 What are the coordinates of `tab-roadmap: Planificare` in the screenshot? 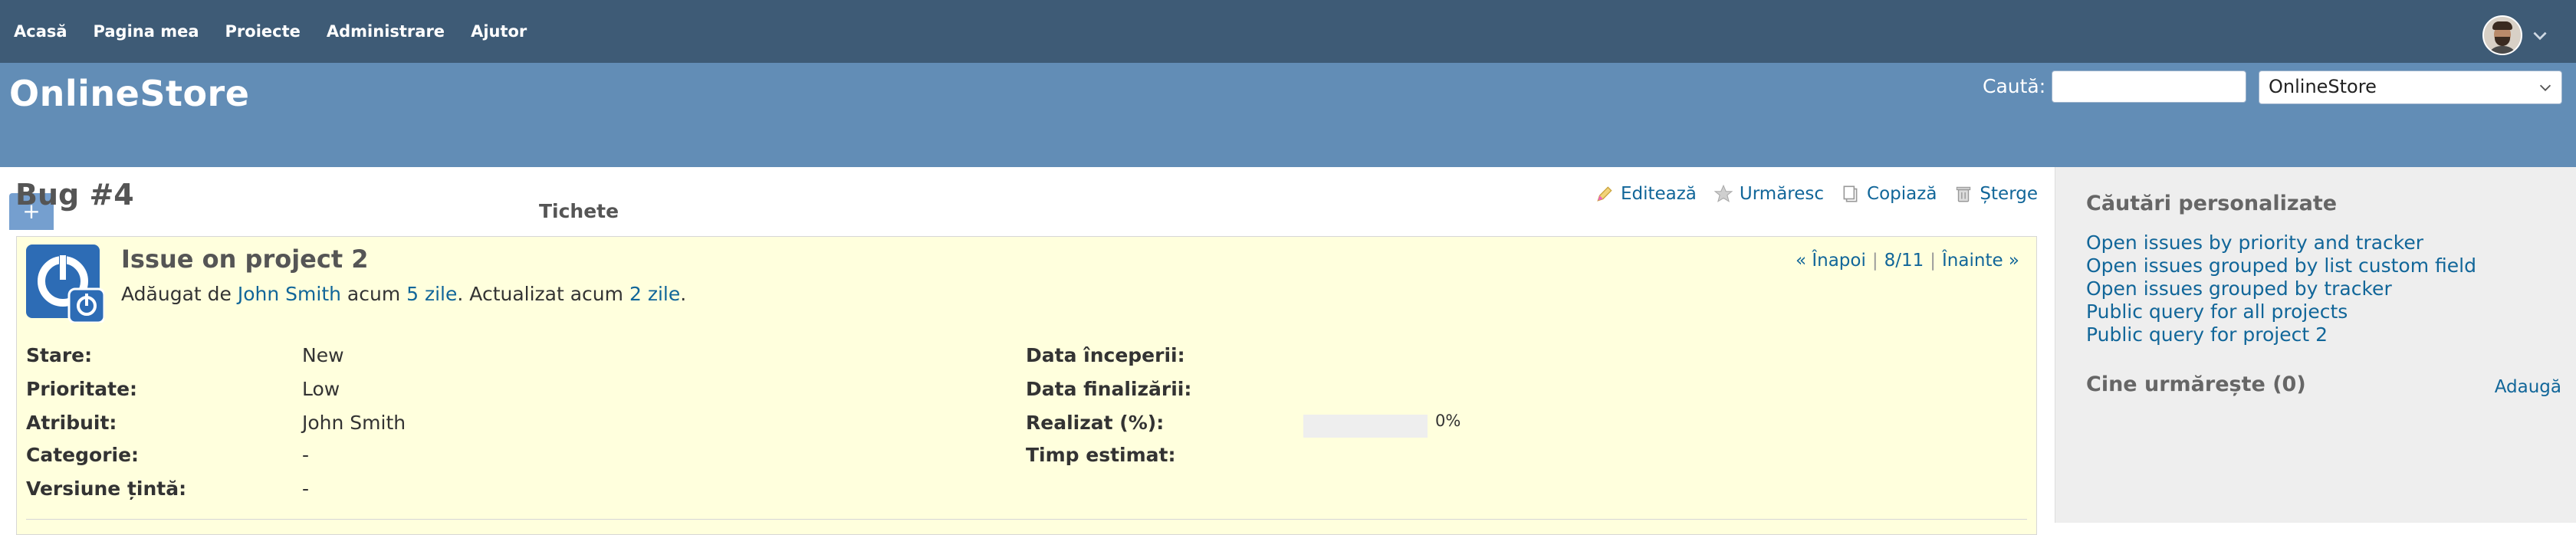 It's located at (451, 212).